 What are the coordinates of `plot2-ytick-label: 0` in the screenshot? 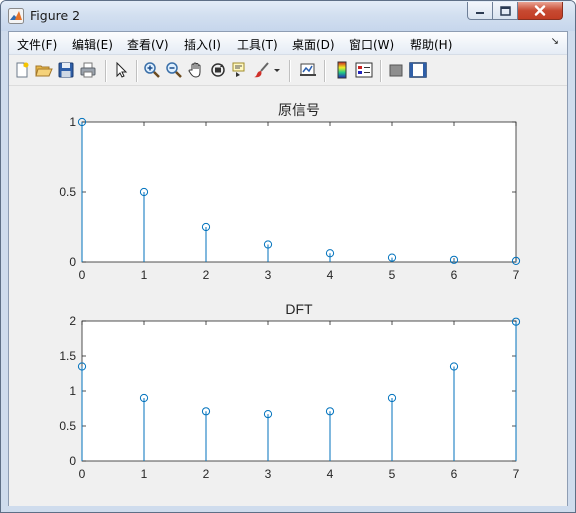 It's located at (72, 461).